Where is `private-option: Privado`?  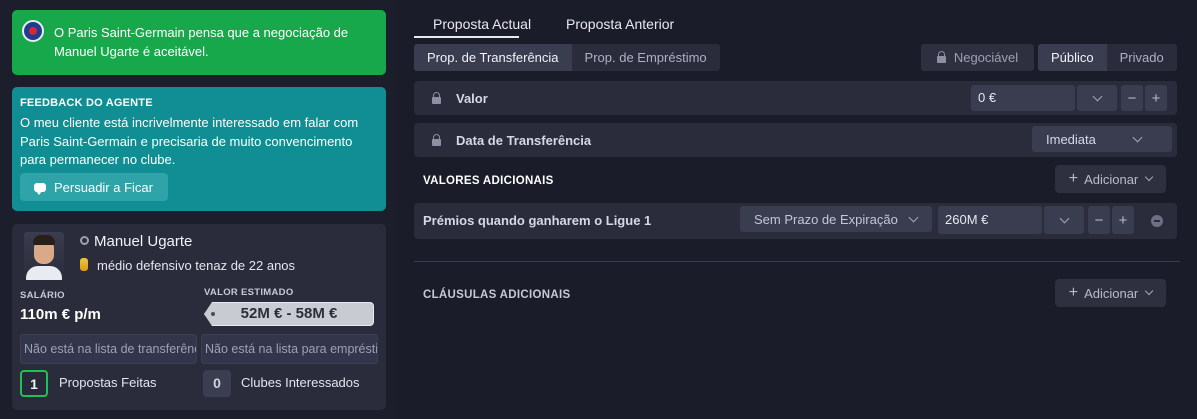
private-option: Privado is located at coordinates (1142, 57).